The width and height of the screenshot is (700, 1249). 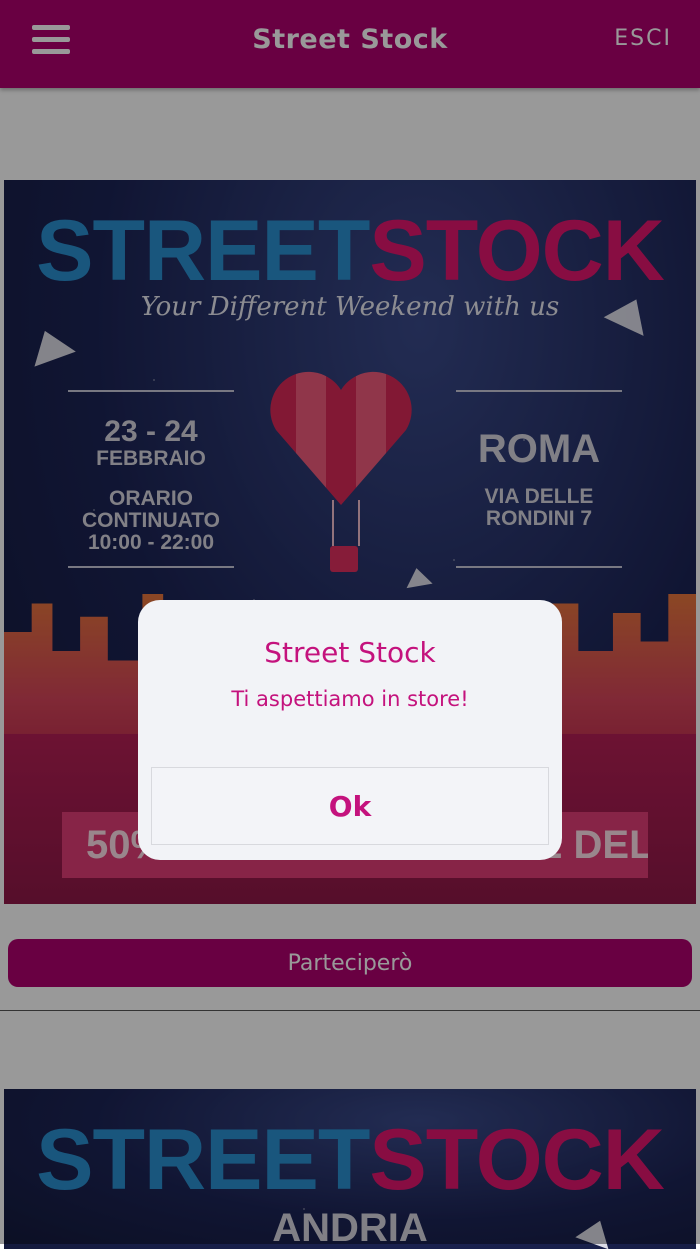 What do you see at coordinates (350, 652) in the screenshot?
I see `alert-title: Street Stock` at bounding box center [350, 652].